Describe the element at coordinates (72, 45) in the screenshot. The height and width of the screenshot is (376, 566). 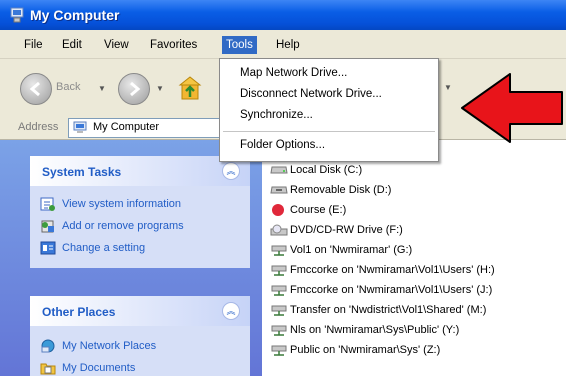
I see `menu-edit: Edit` at that location.